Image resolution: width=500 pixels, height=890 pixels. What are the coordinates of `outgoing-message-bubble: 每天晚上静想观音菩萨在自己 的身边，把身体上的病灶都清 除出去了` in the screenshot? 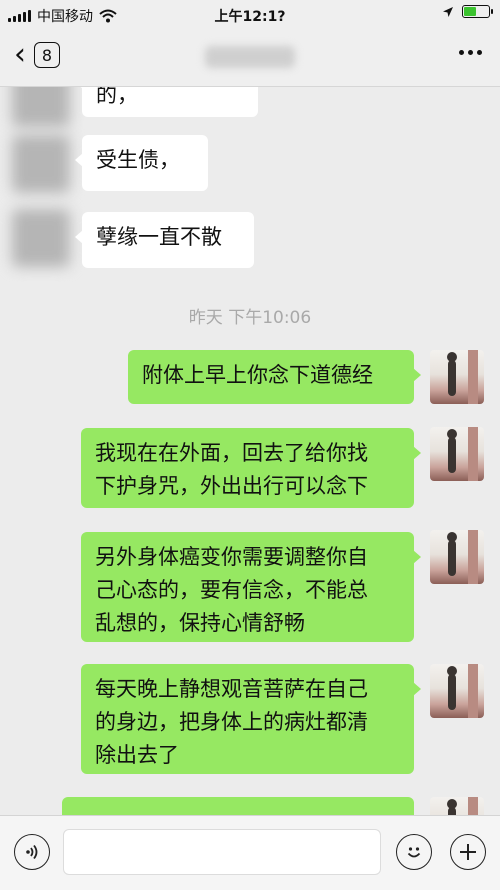 It's located at (251, 719).